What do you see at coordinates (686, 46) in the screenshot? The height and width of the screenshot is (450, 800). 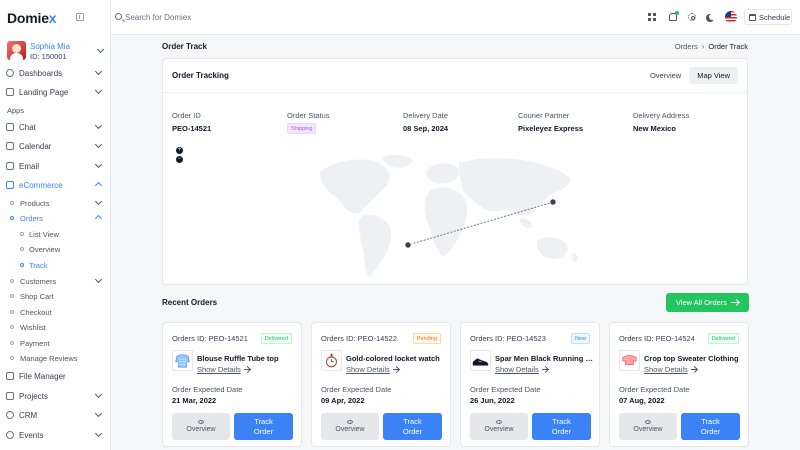 I see `breadcrumb-orders: Orders` at bounding box center [686, 46].